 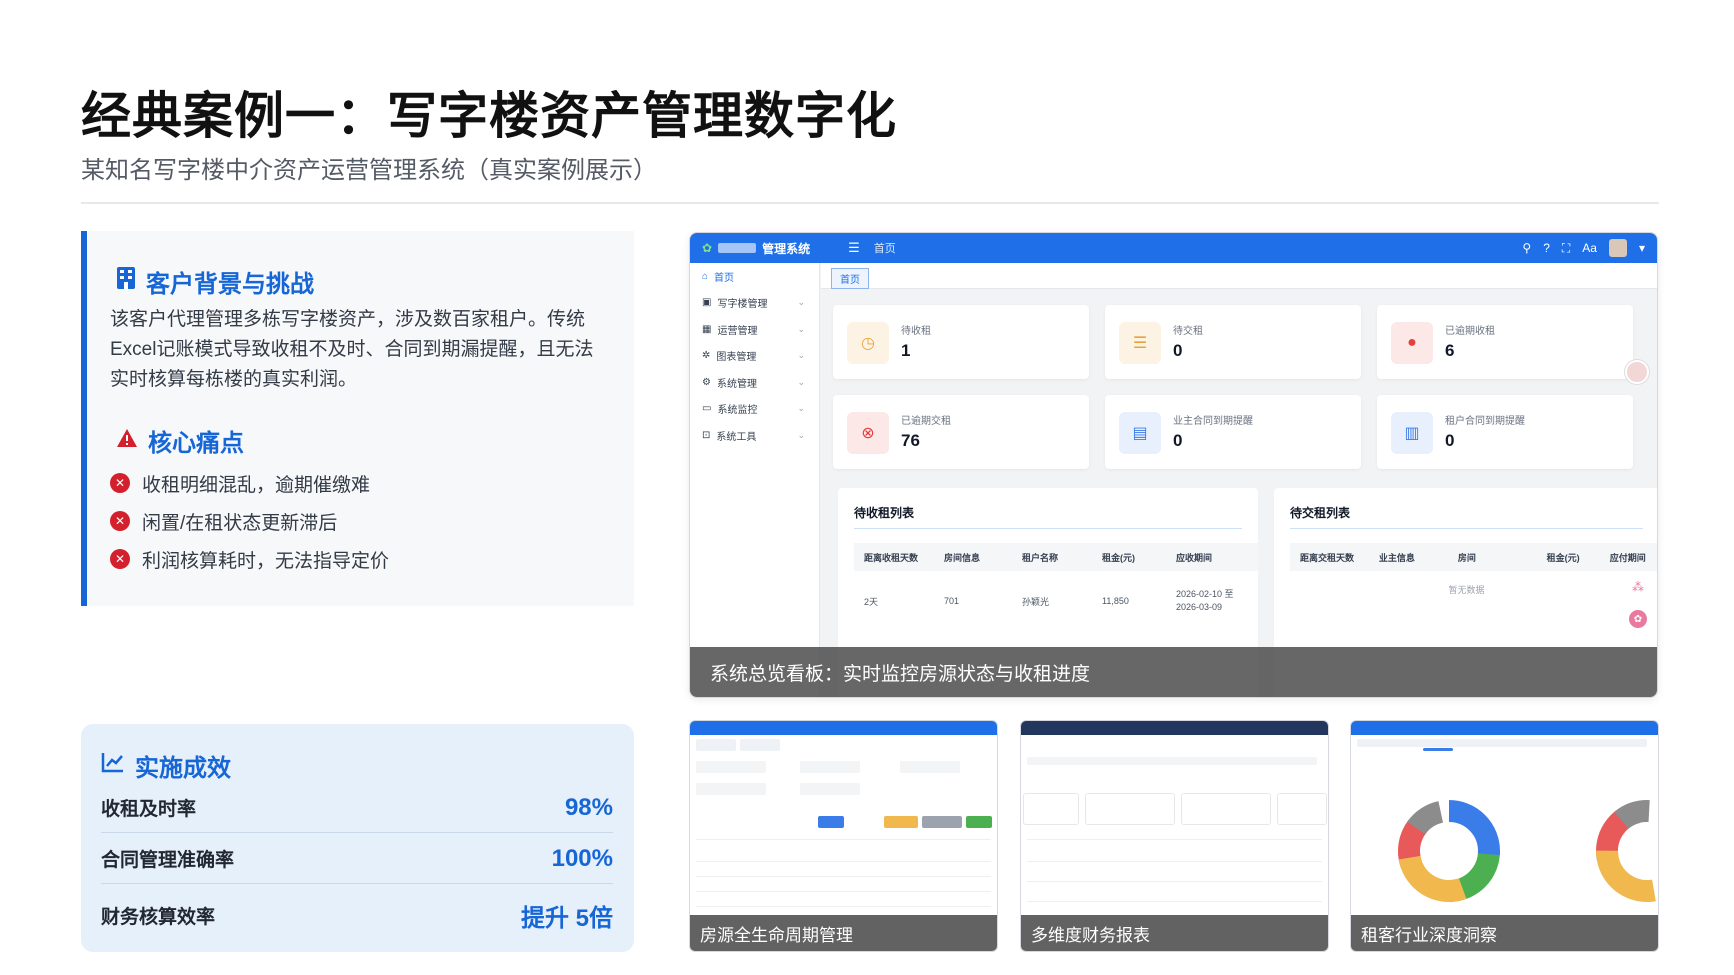 I want to click on app-topbar: ✿ 管理系统 ☰ 首页 ⚲ ? ⛶ Aa ▾, so click(x=1173, y=248).